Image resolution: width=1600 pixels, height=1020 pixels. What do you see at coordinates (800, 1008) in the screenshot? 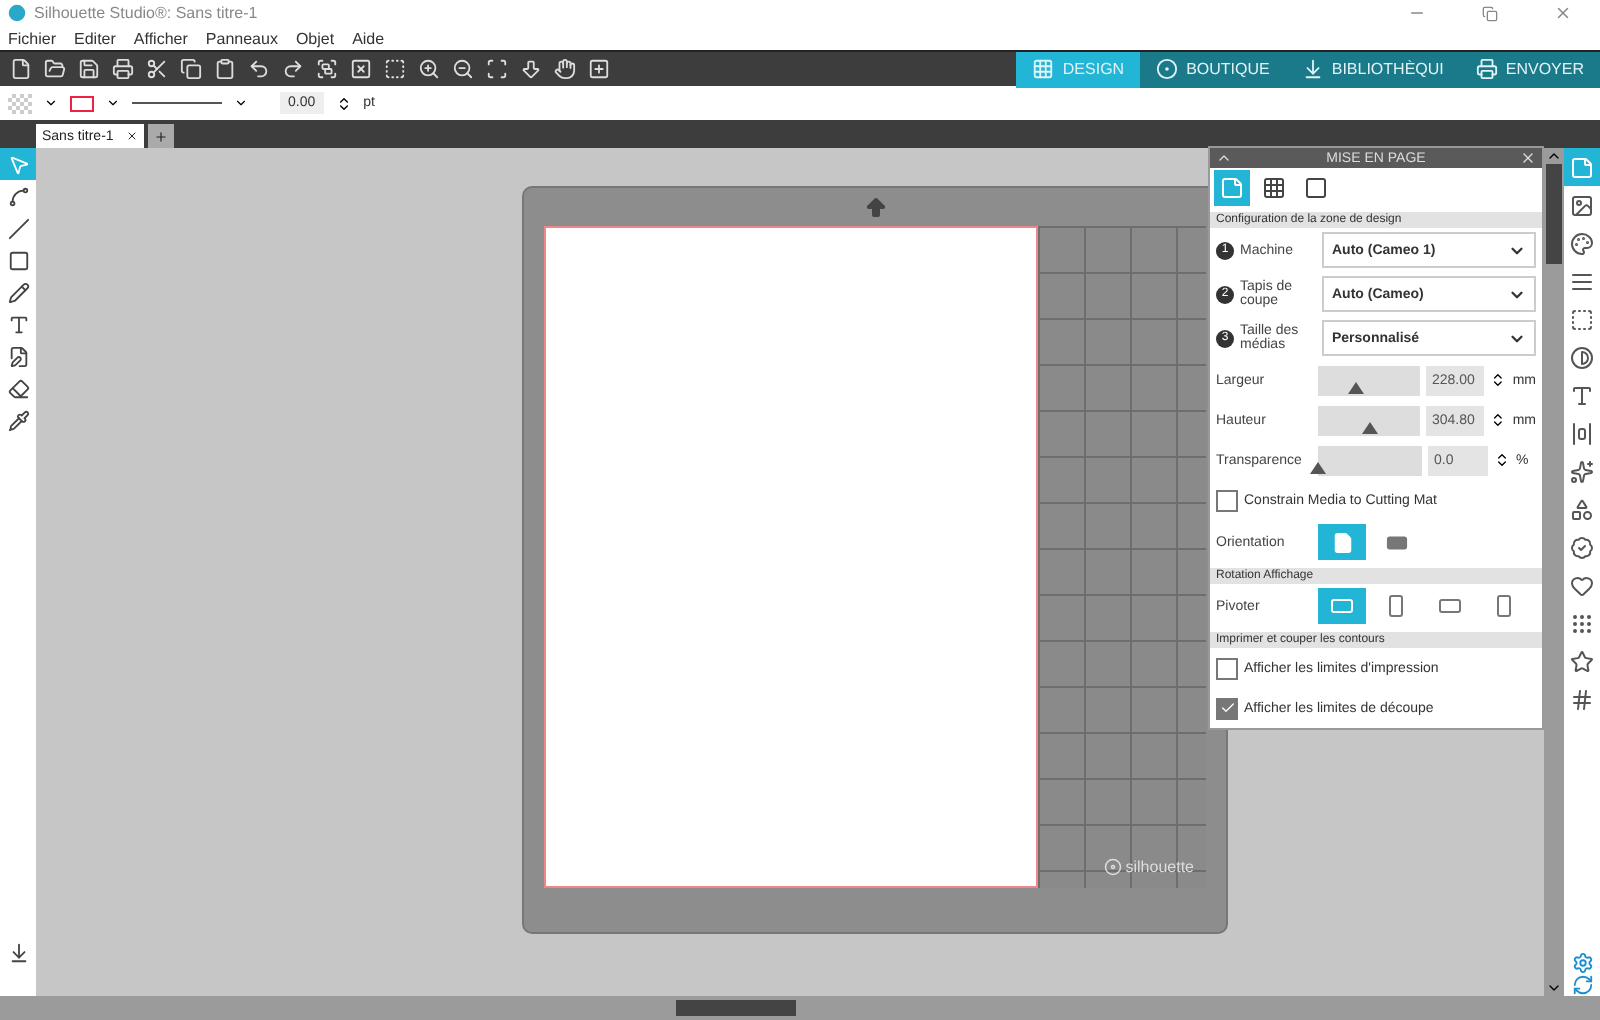
I see `horizontal-scrollbar` at bounding box center [800, 1008].